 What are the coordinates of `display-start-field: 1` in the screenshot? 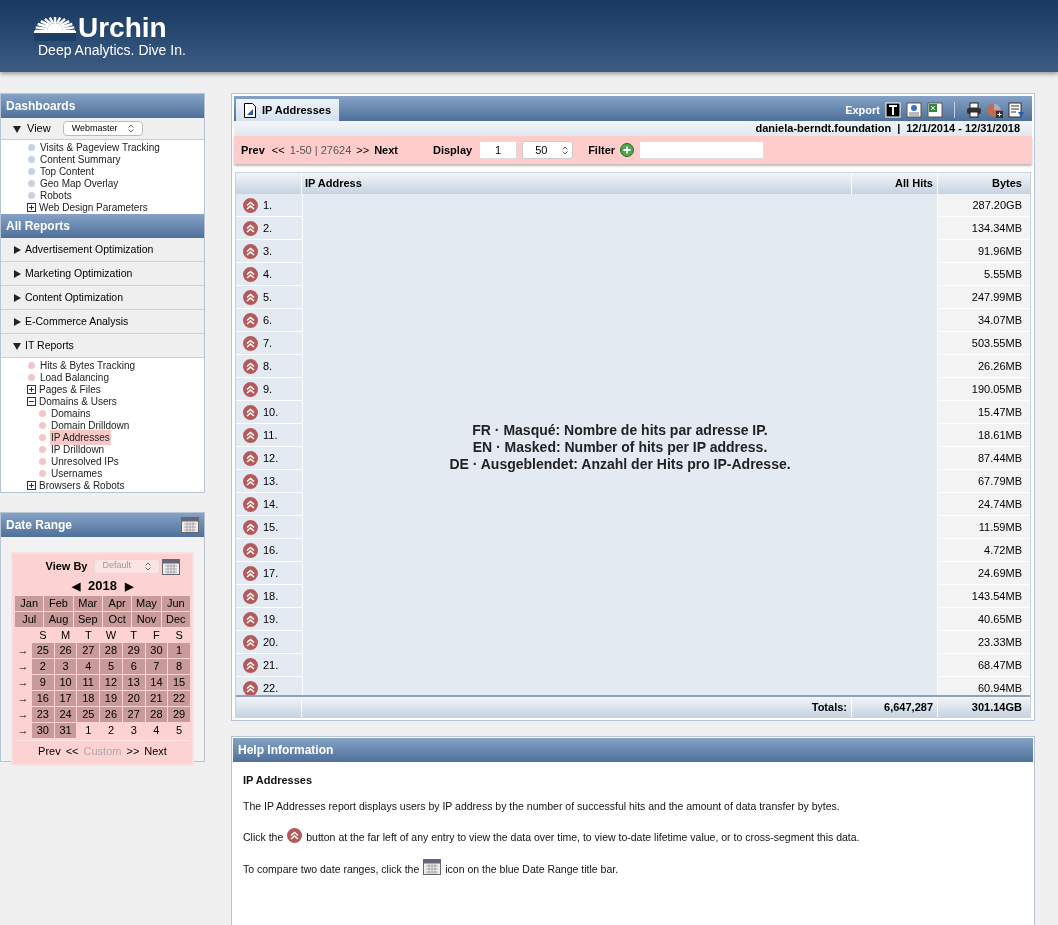 It's located at (498, 150).